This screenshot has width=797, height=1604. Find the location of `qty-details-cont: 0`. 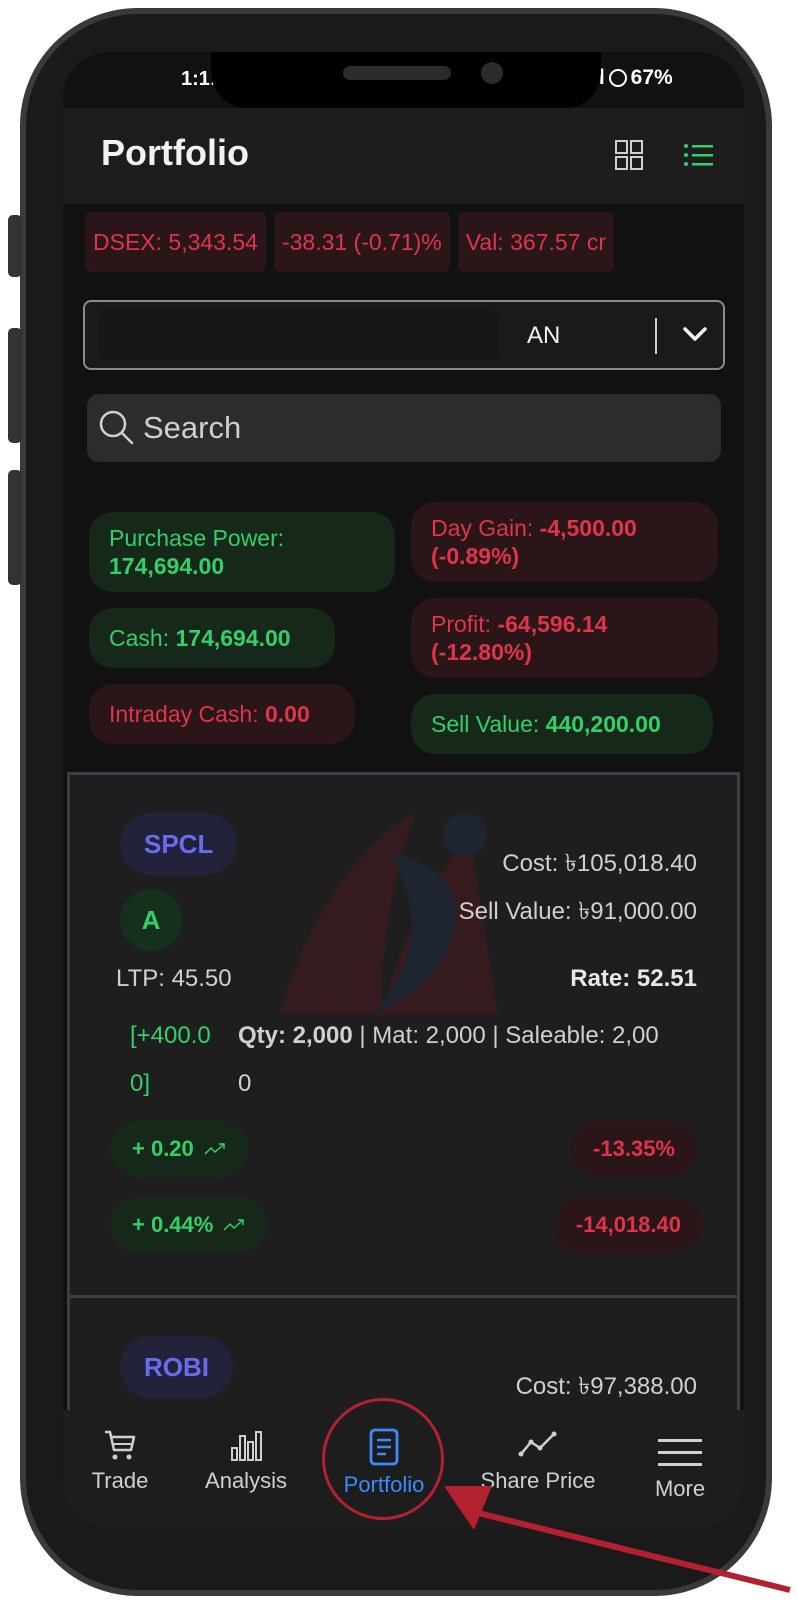

qty-details-cont: 0 is located at coordinates (245, 1083).